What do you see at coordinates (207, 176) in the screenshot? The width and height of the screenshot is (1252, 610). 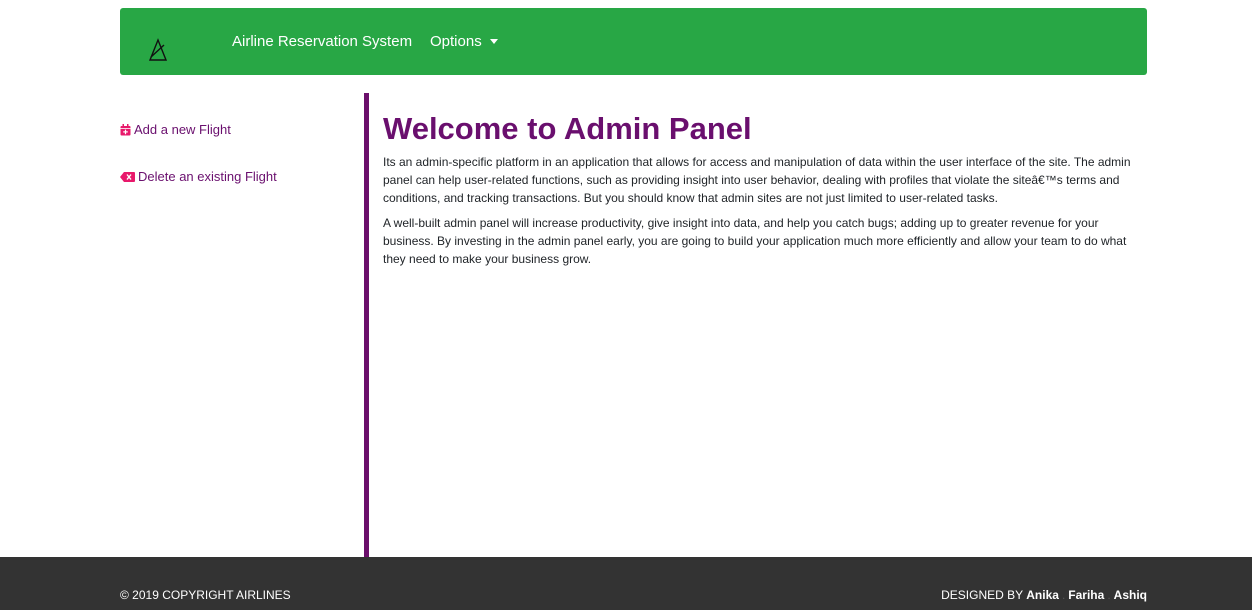 I see `sidebar-item-label: Delete an existing Flight` at bounding box center [207, 176].